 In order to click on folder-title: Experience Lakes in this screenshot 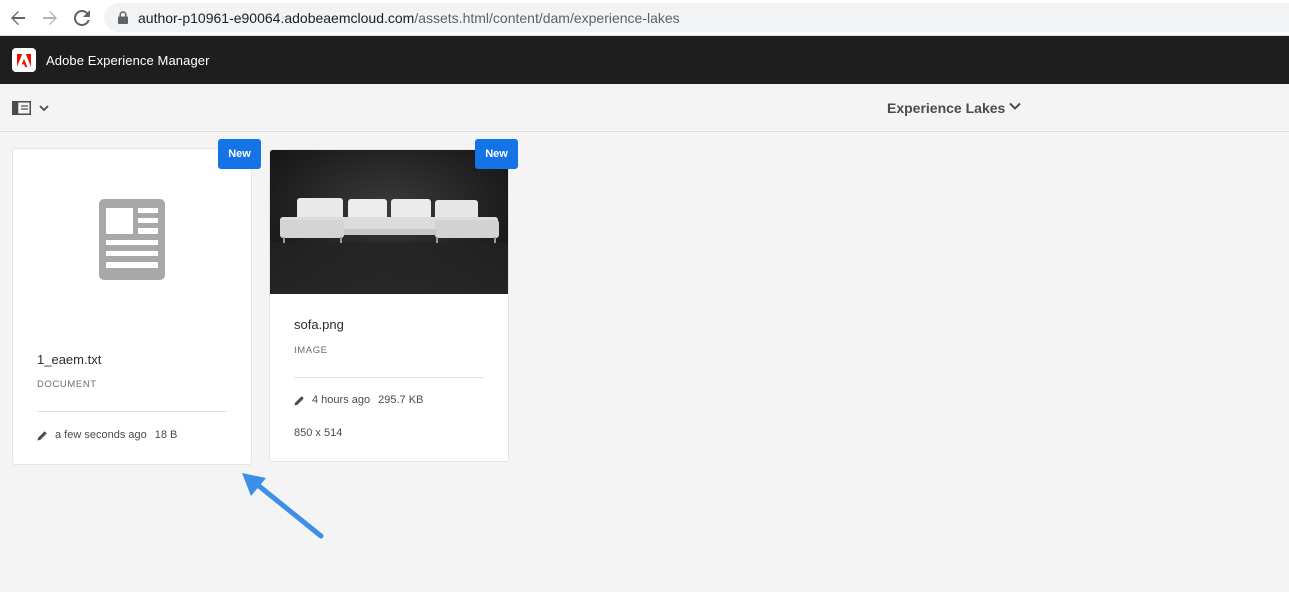, I will do `click(946, 108)`.